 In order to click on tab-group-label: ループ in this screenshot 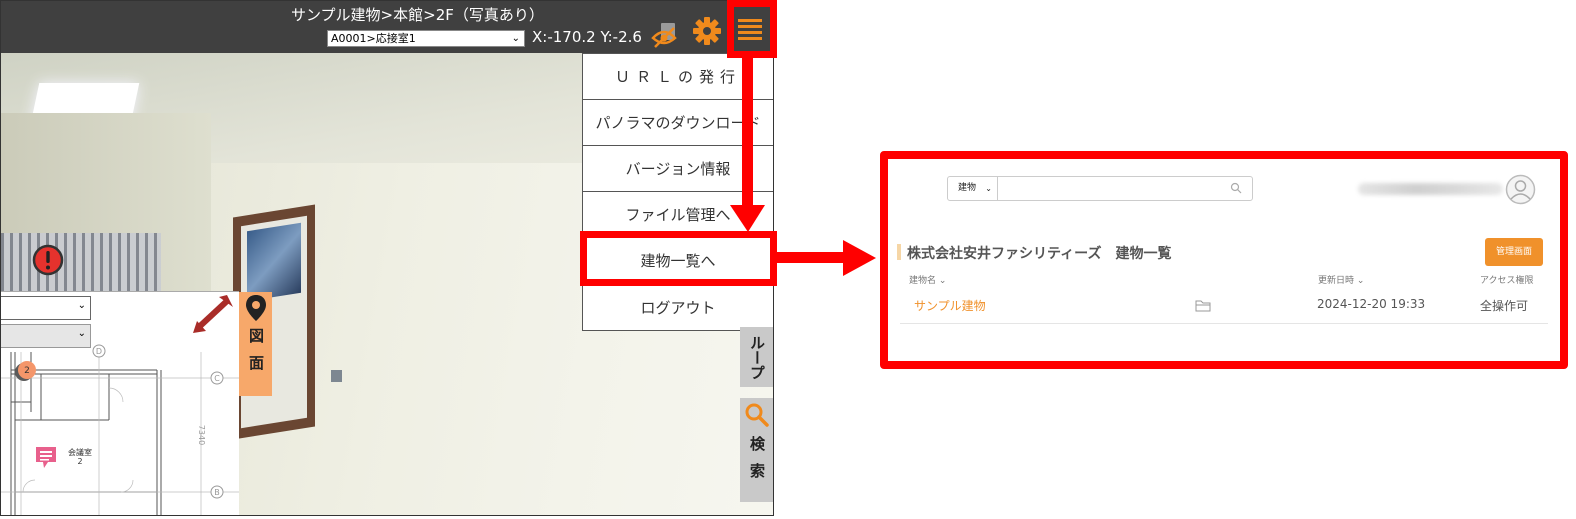, I will do `click(757, 357)`.